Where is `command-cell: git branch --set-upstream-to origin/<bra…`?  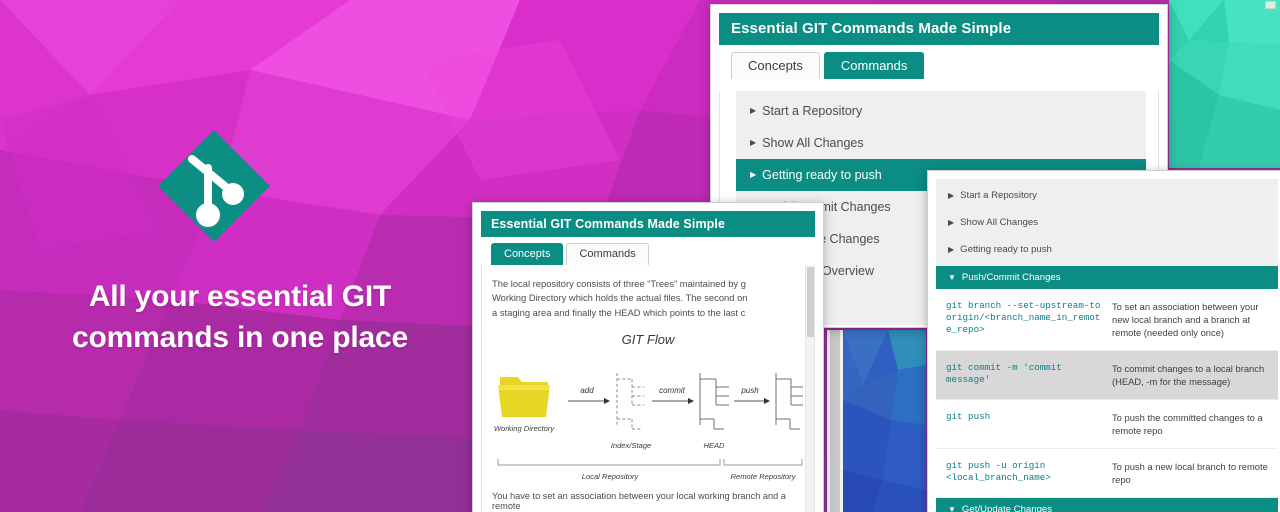 command-cell: git branch --set-upstream-to origin/<bra… is located at coordinates (1023, 317).